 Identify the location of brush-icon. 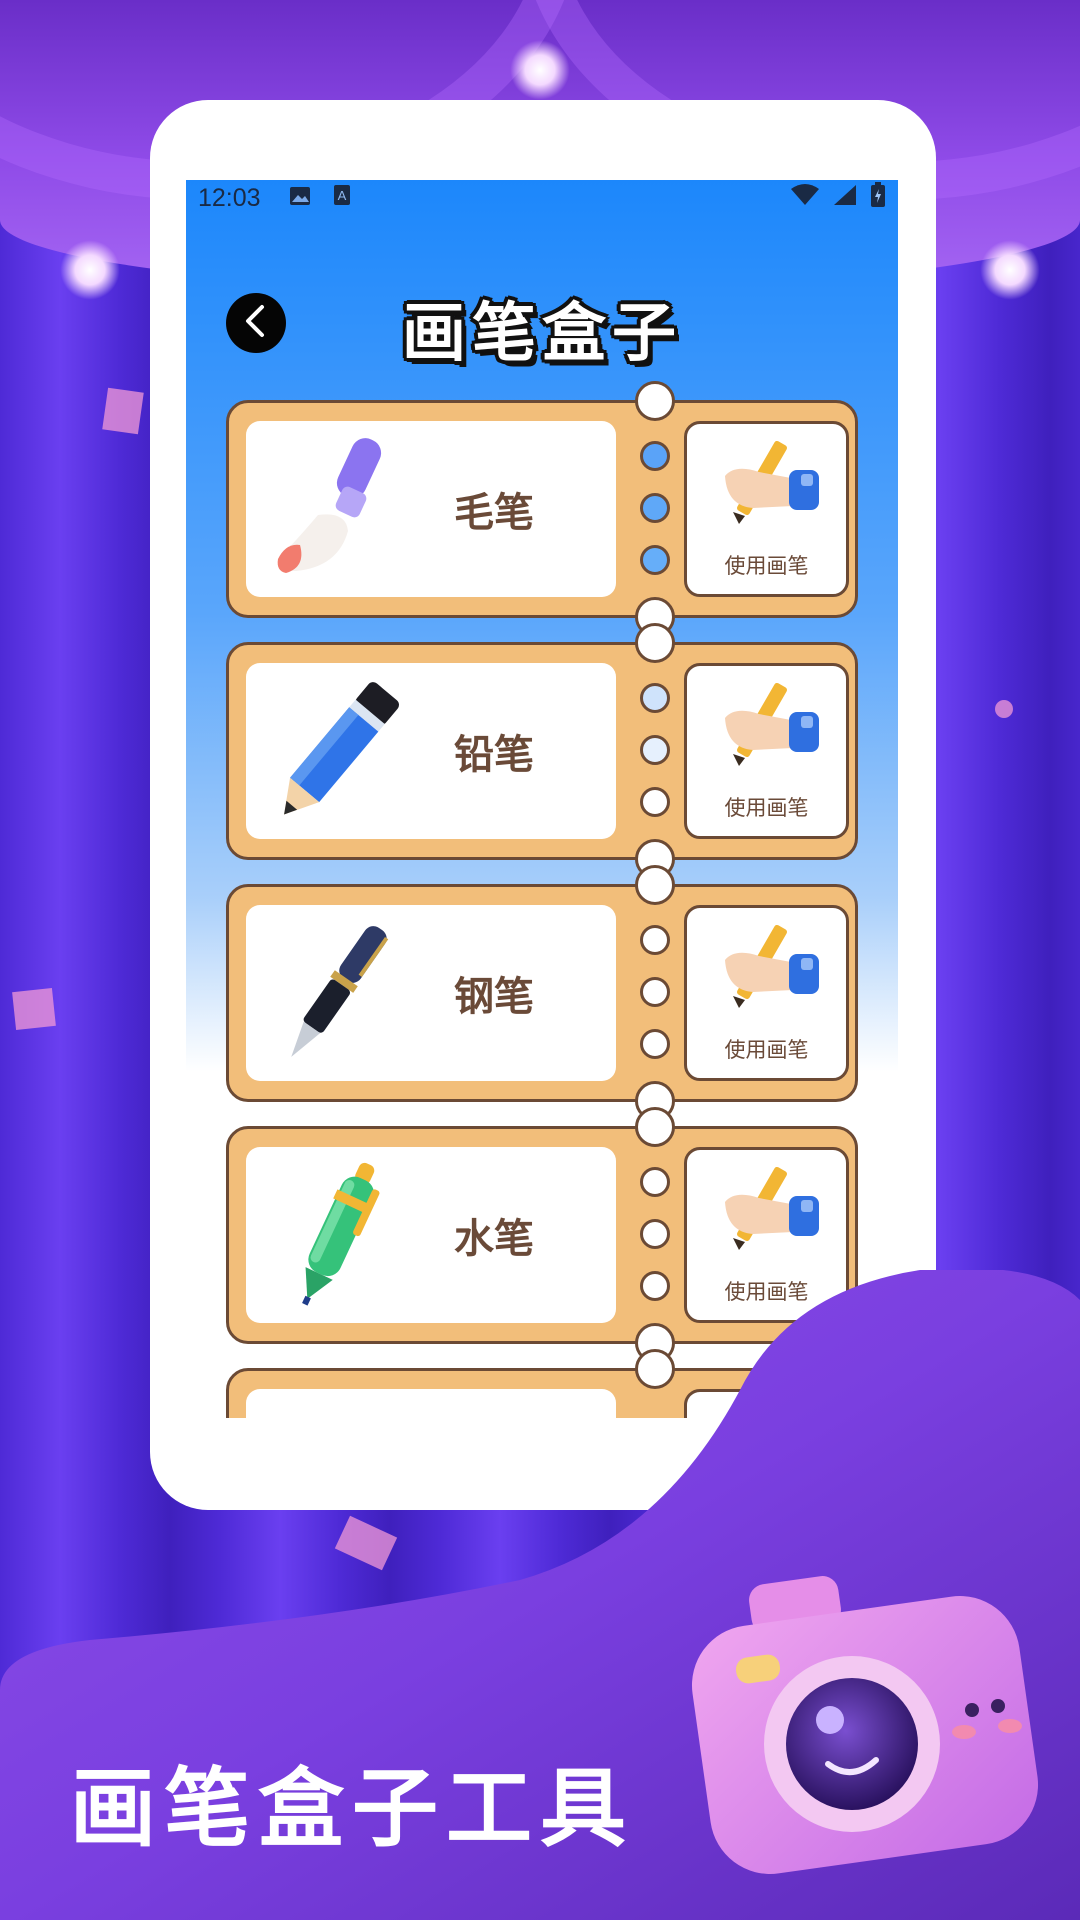
(336, 509).